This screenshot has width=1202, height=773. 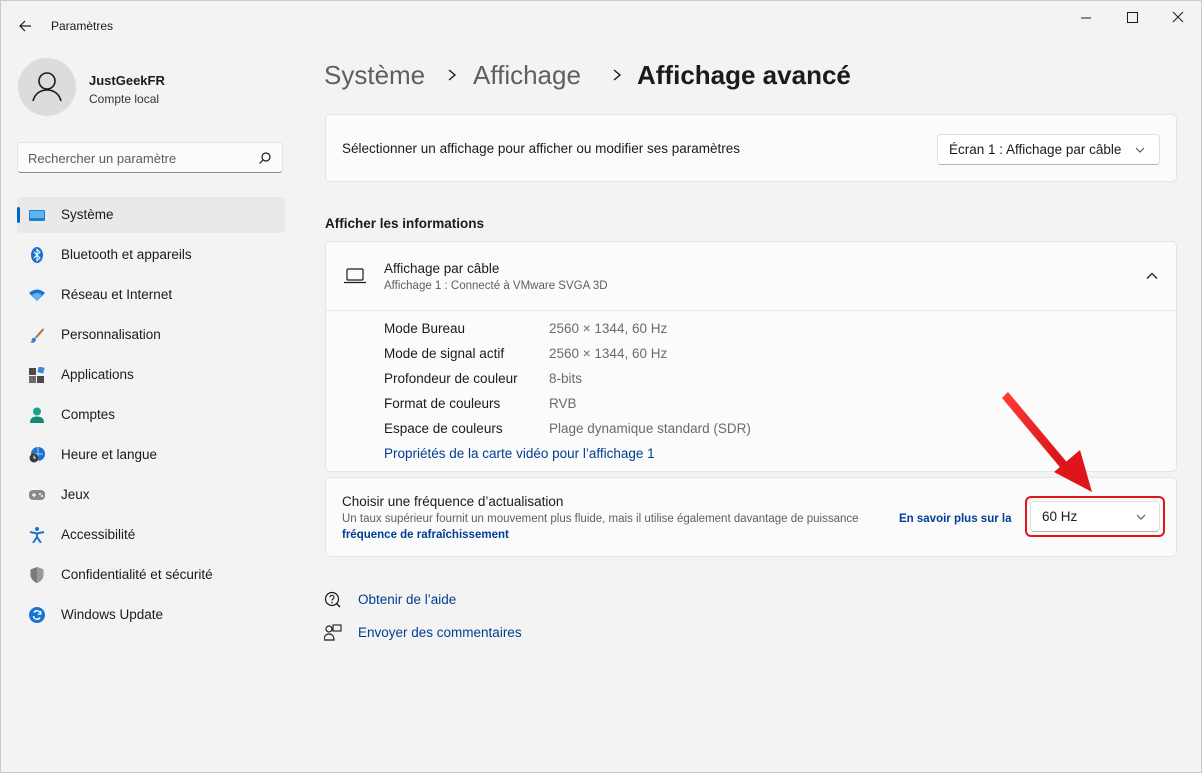 I want to click on wifi-icon, so click(x=37, y=295).